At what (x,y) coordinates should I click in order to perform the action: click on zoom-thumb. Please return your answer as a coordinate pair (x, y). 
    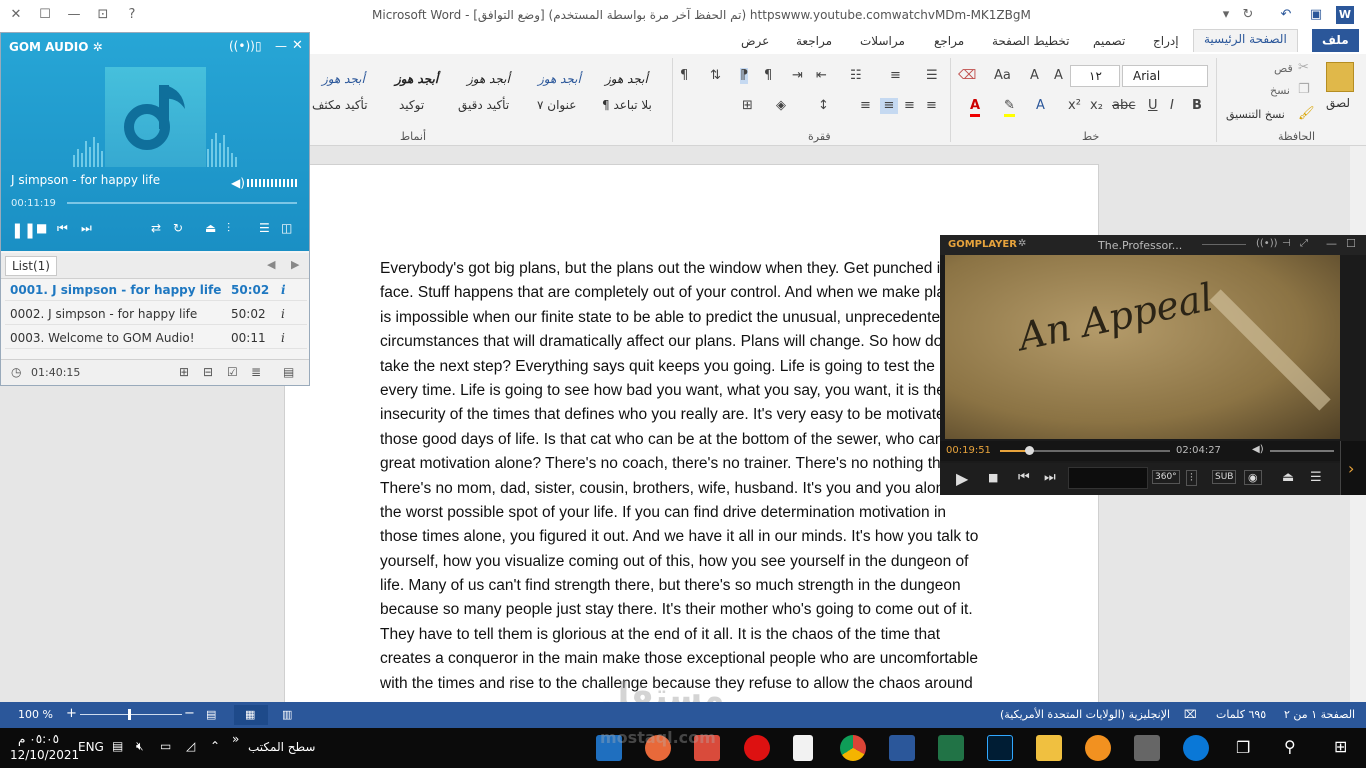
    Looking at the image, I should click on (129, 714).